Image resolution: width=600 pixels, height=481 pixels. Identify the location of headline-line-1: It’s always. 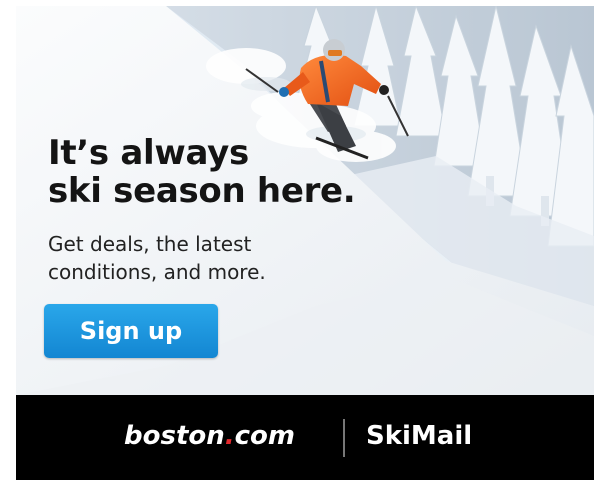
(148, 153).